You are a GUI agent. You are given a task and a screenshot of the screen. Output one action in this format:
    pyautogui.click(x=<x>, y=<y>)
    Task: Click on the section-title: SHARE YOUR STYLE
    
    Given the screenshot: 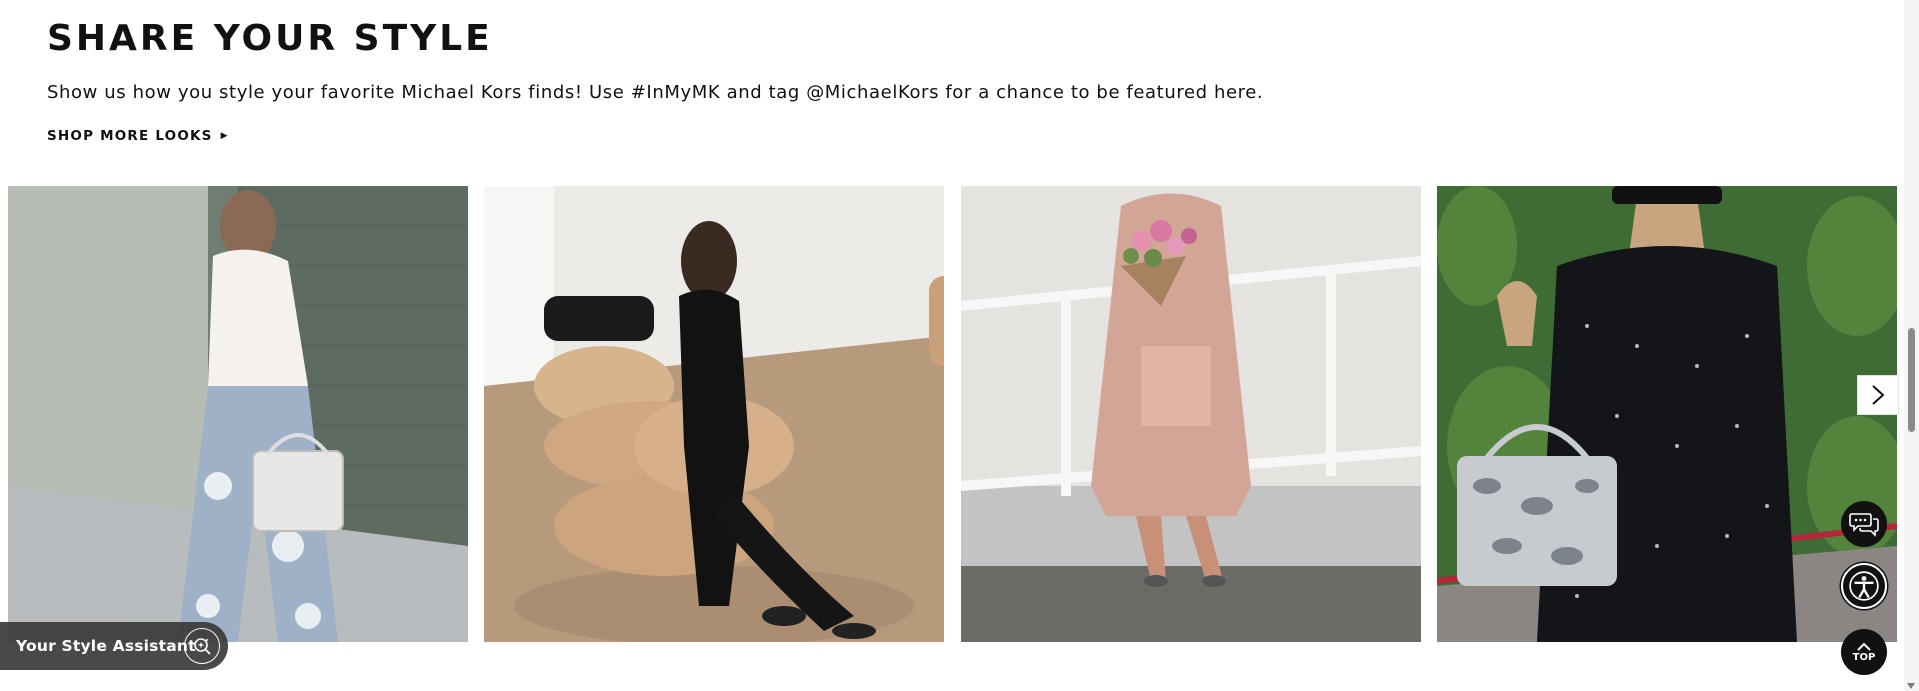 What is the action you would take?
    pyautogui.click(x=270, y=38)
    